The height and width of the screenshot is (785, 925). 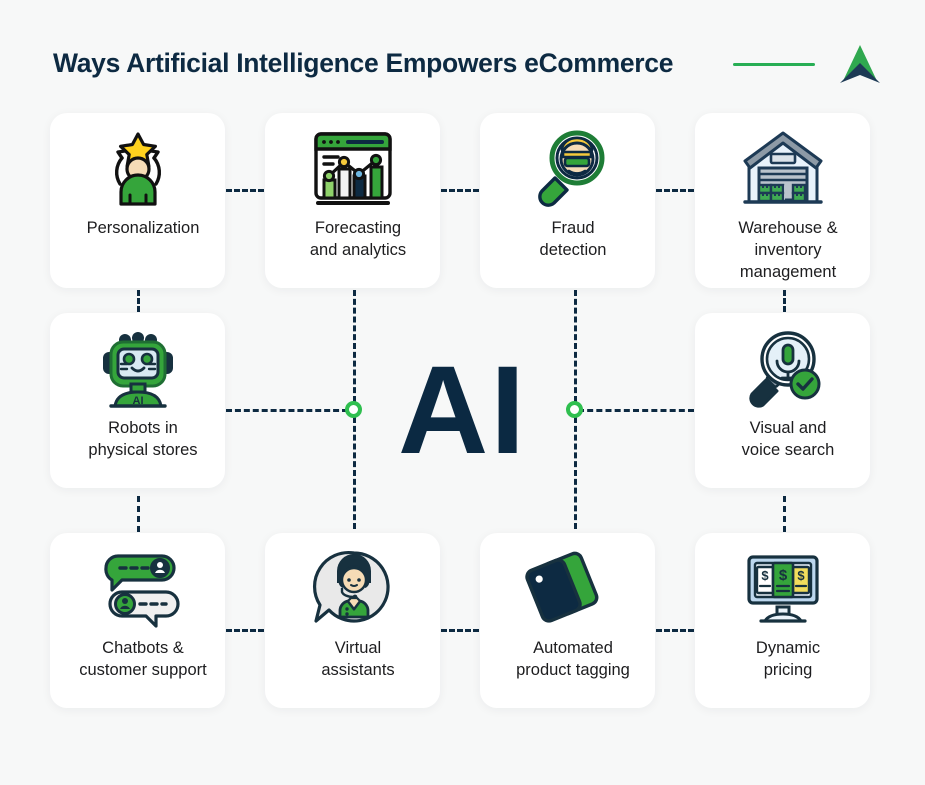 What do you see at coordinates (352, 169) in the screenshot?
I see `analytics-chart-icon` at bounding box center [352, 169].